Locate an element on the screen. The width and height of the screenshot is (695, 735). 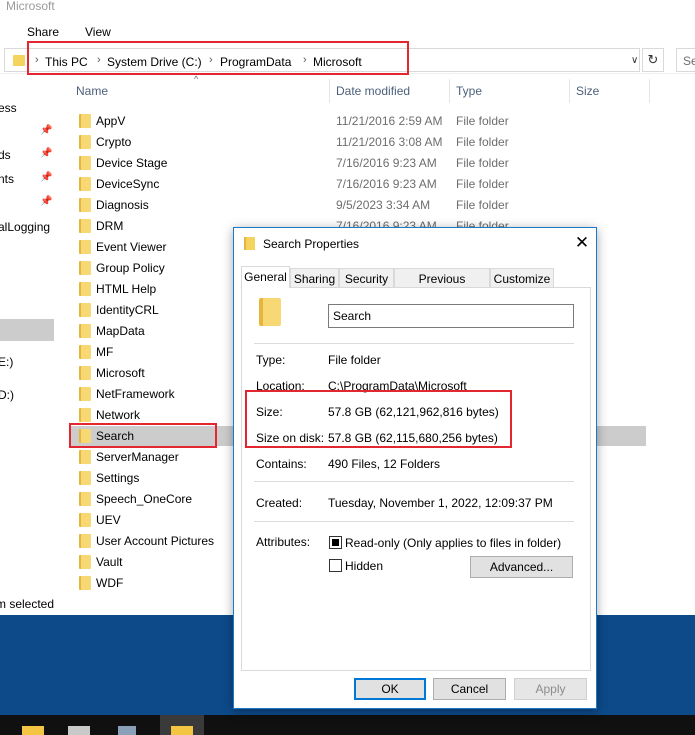
breadcrumb-microsoft: Microsoft is located at coordinates (337, 62).